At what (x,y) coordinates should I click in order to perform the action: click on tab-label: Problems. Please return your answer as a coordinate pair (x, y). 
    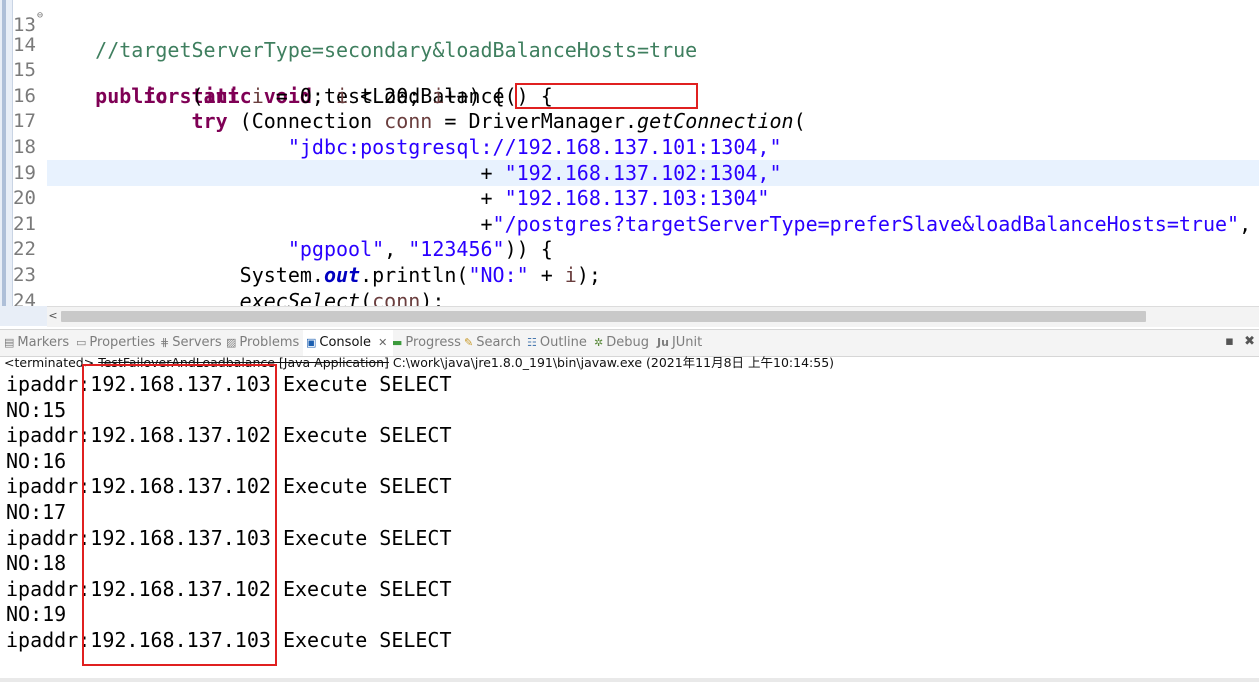
    Looking at the image, I should click on (269, 342).